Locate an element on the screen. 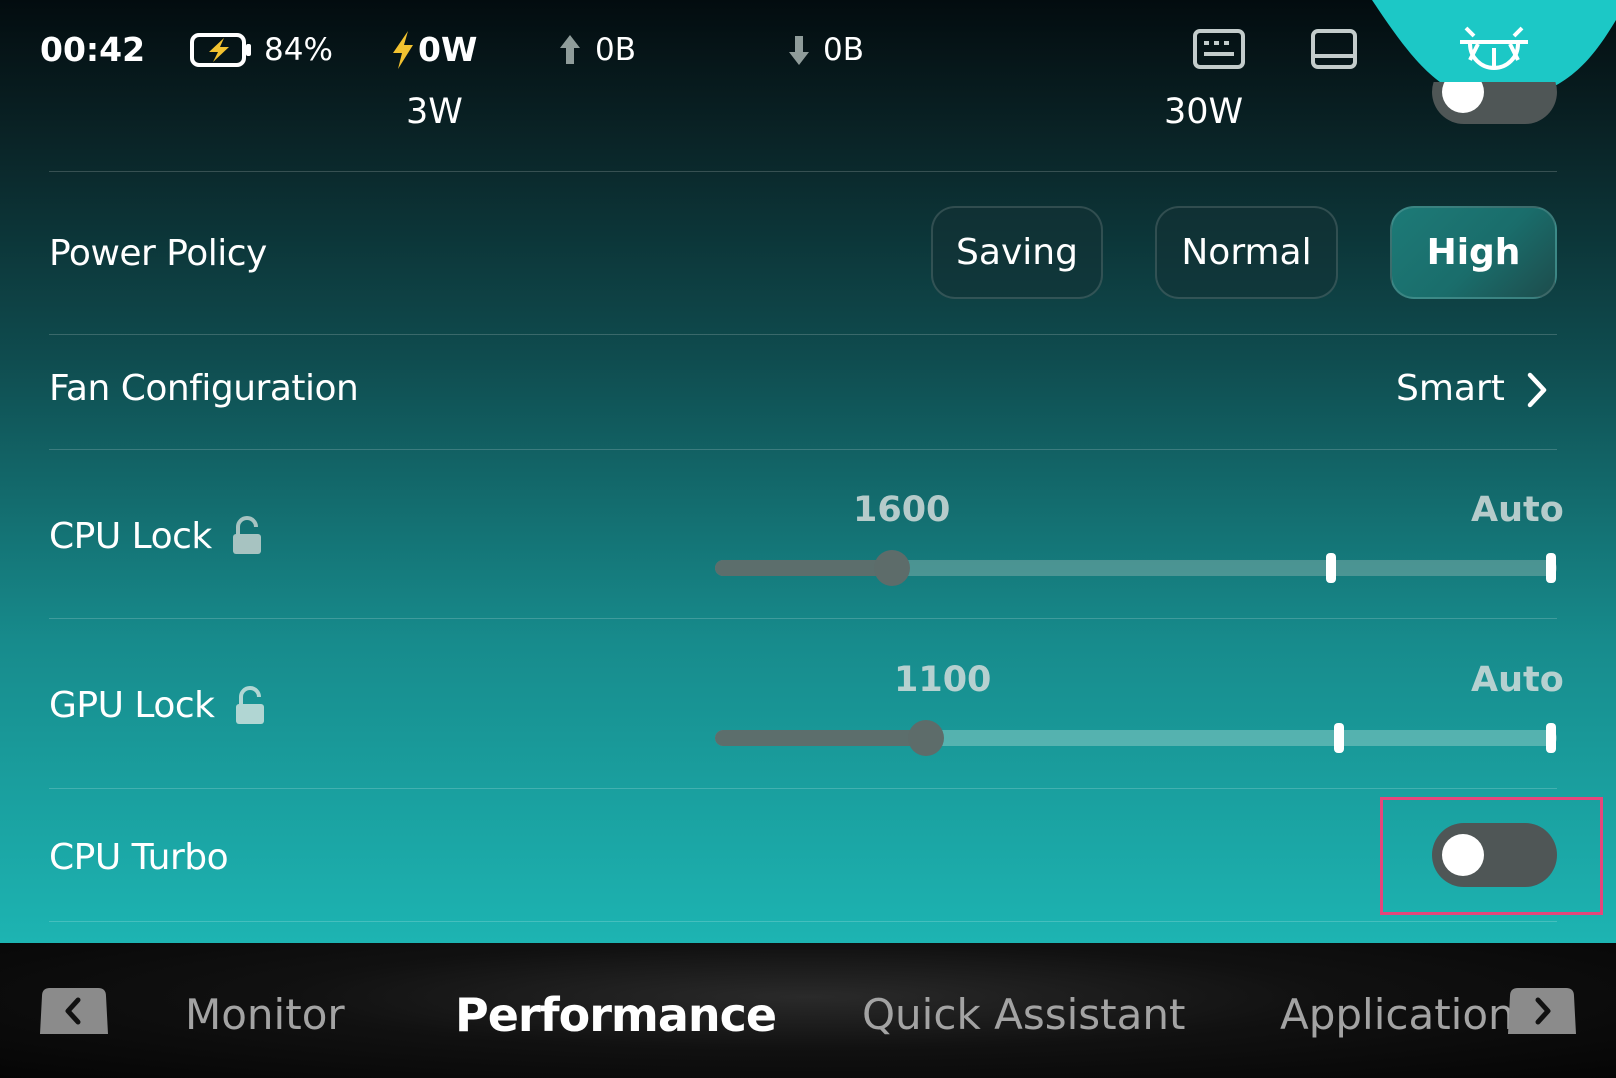  fan-configuration-row: Fan Configuration Smart is located at coordinates (808, 392).